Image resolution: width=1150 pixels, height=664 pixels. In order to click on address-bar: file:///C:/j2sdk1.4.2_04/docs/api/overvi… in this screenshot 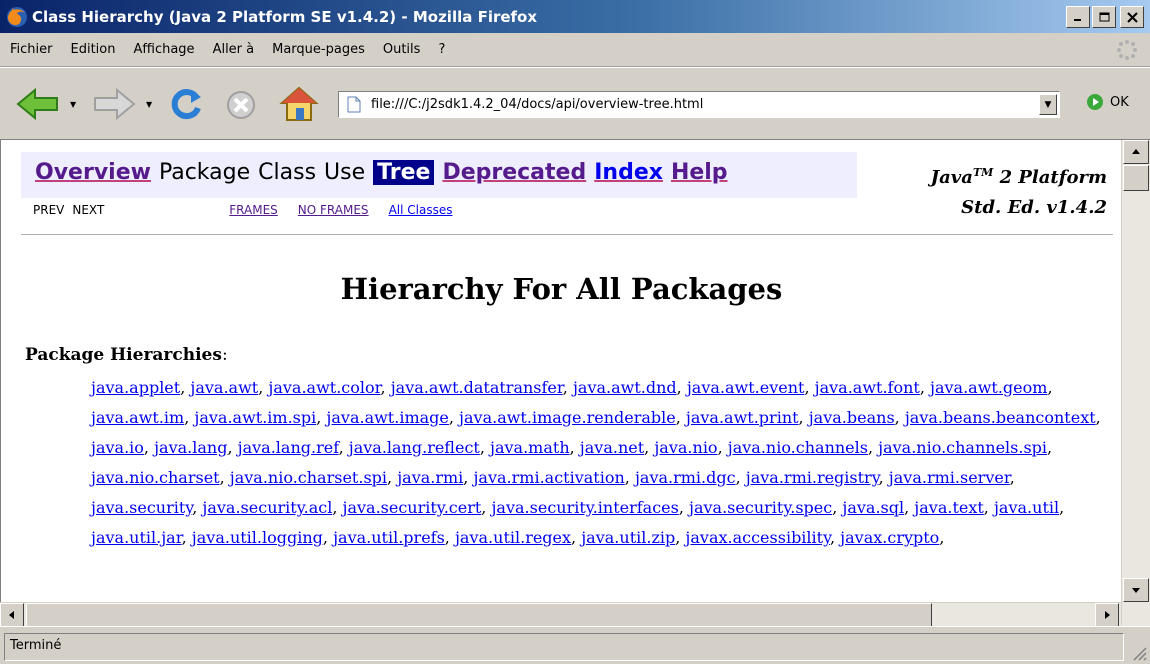, I will do `click(699, 104)`.